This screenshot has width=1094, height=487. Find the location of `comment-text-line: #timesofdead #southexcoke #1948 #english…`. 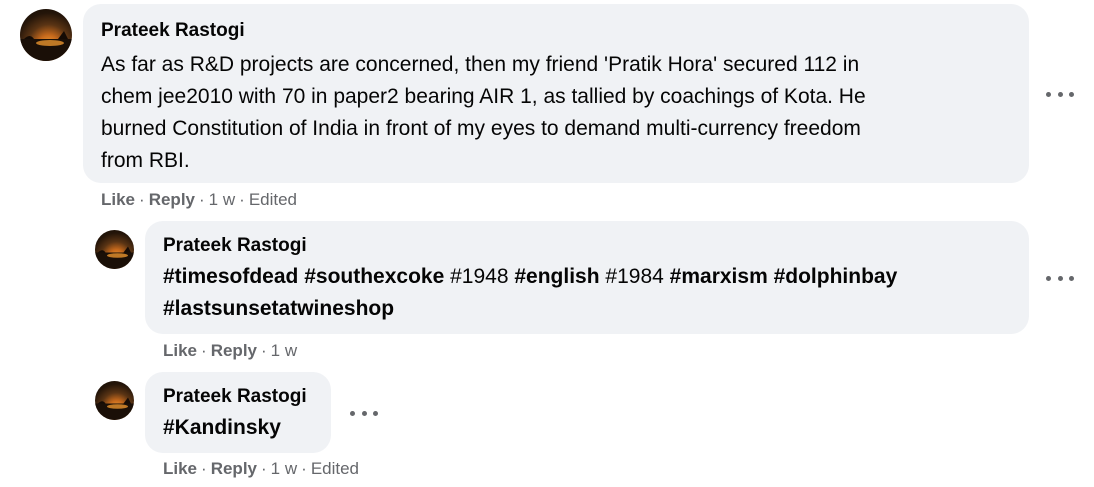

comment-text-line: #timesofdead #southexcoke #1948 #english… is located at coordinates (587, 277).